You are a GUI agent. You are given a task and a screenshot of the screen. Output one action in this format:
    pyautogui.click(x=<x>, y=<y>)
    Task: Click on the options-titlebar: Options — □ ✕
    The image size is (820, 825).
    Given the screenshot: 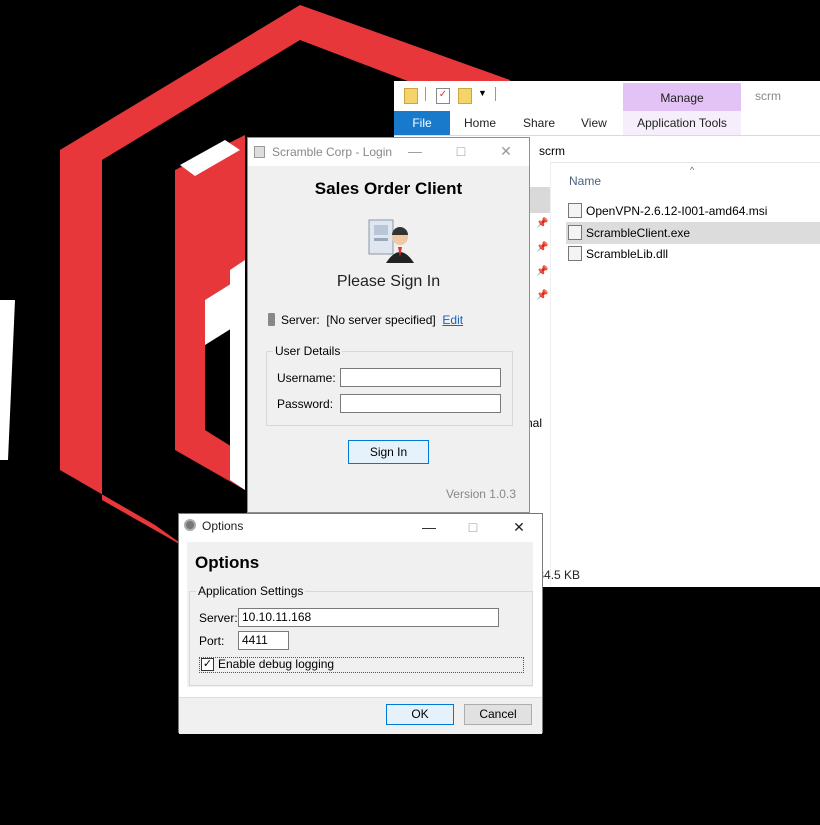 What is the action you would take?
    pyautogui.click(x=360, y=527)
    